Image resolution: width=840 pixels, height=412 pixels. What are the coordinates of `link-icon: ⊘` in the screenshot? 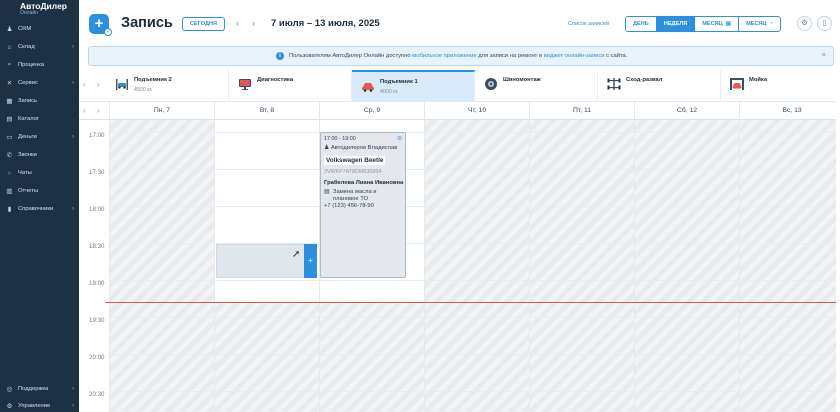 It's located at (399, 139).